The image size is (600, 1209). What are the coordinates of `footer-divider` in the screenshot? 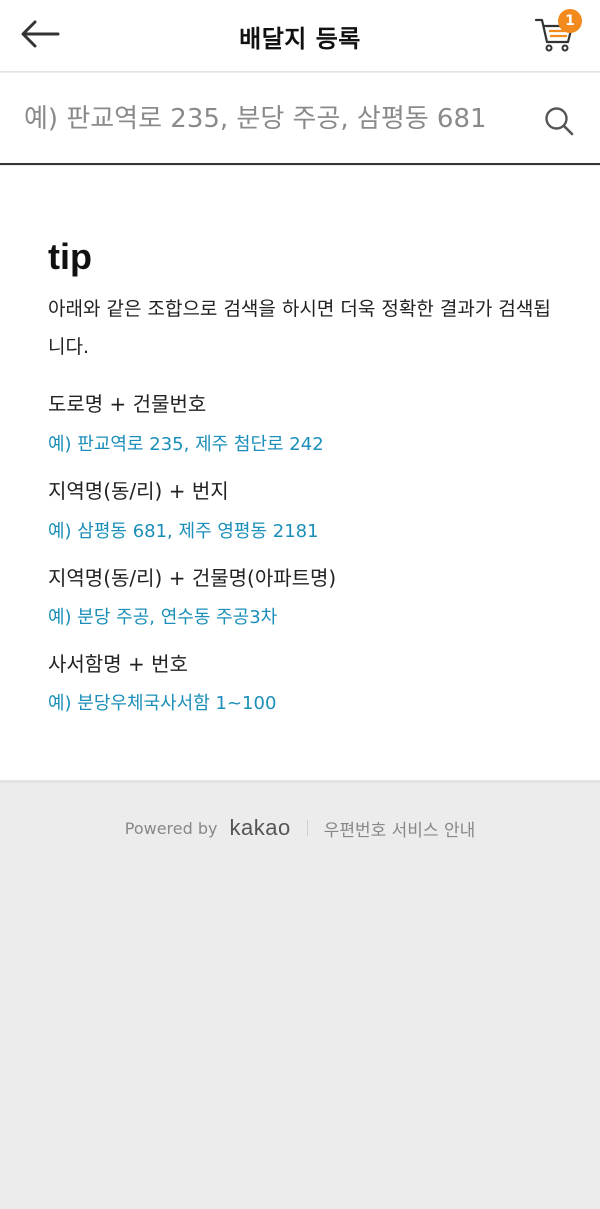 It's located at (307, 828).